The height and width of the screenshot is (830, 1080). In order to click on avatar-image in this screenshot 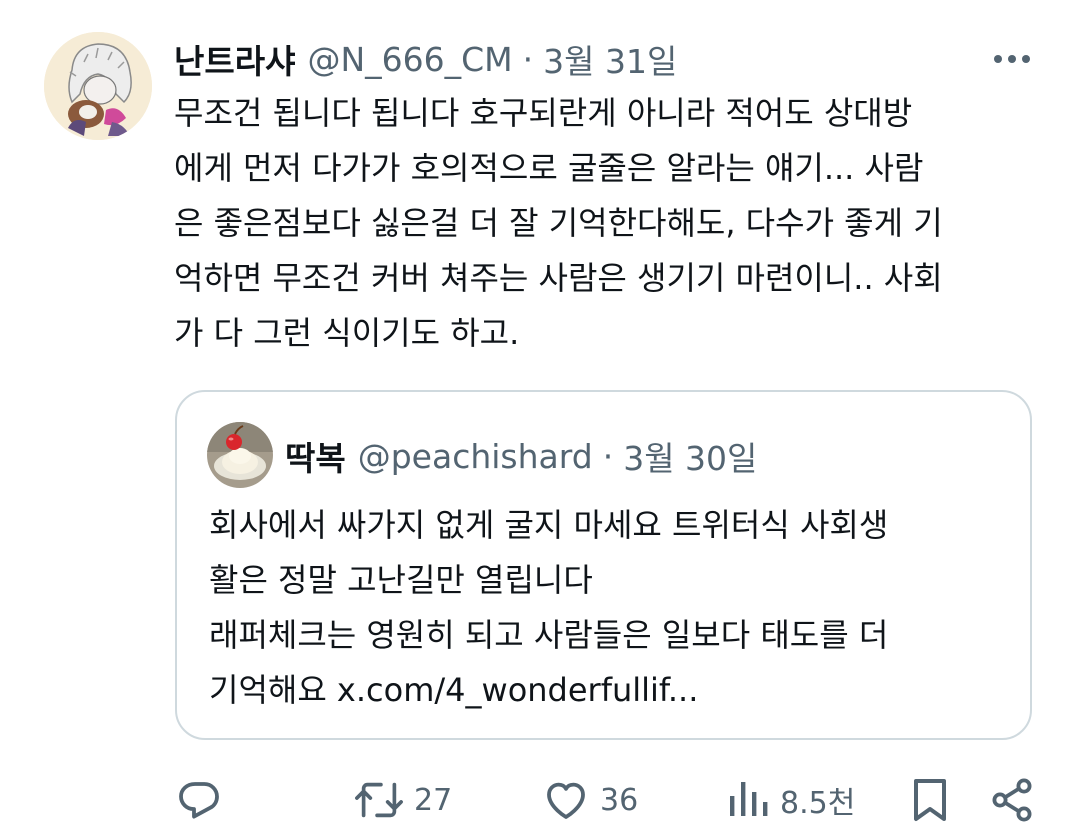, I will do `click(98, 86)`.